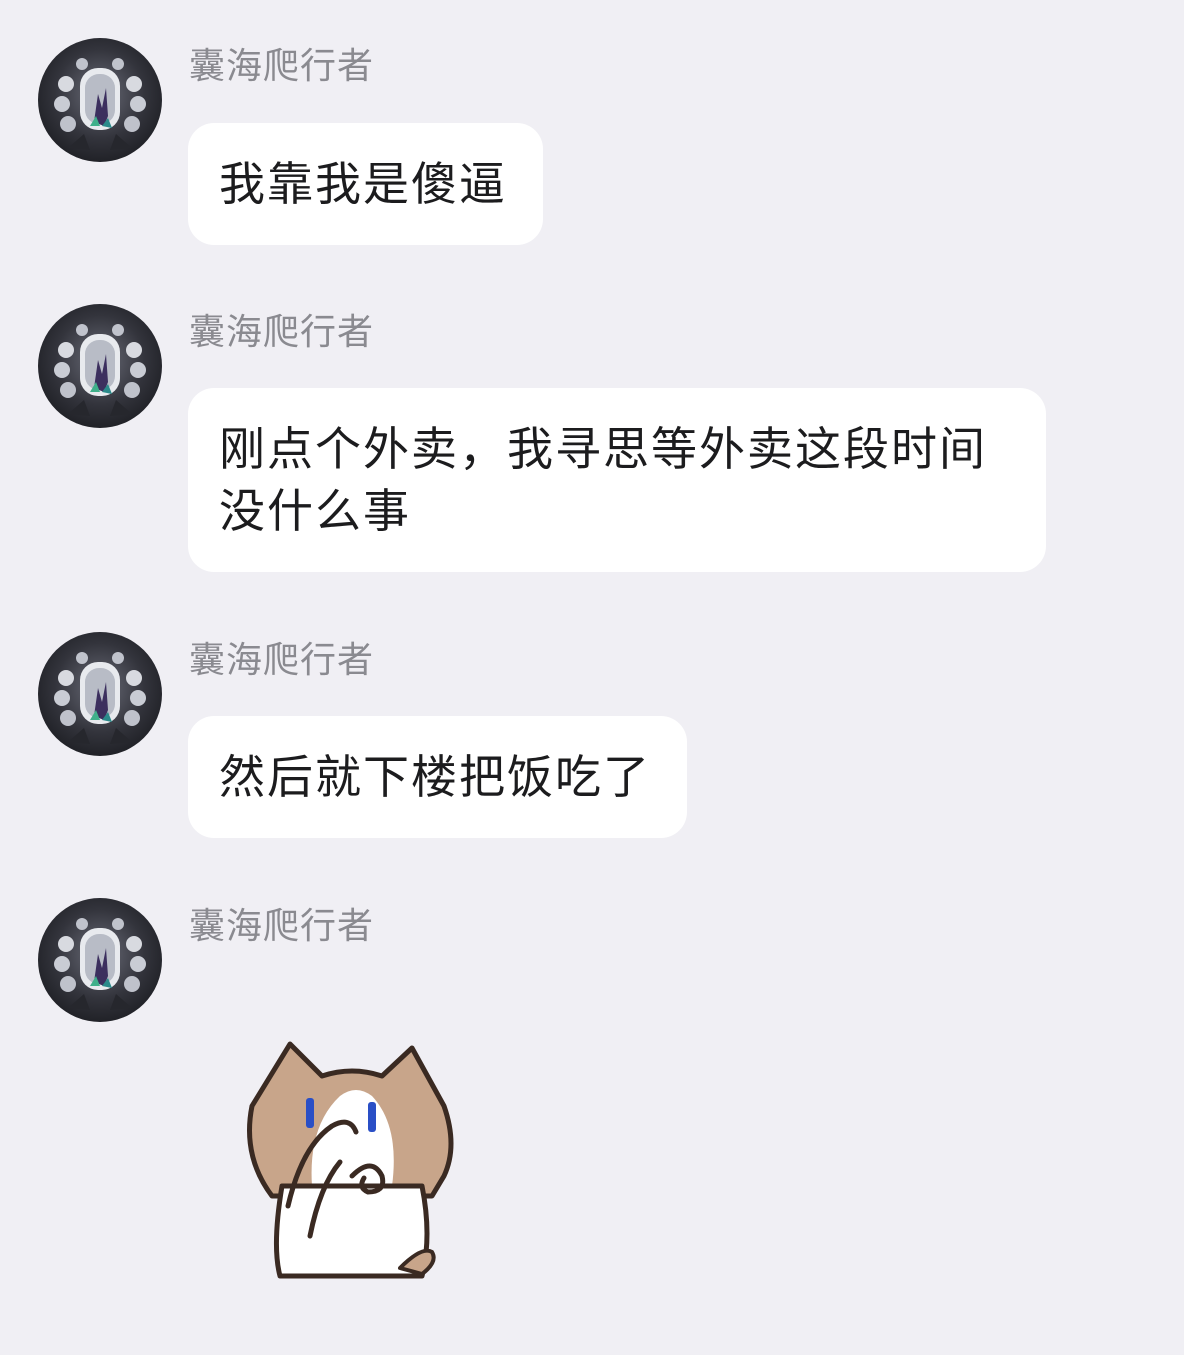 Image resolution: width=1184 pixels, height=1355 pixels. What do you see at coordinates (365, 184) in the screenshot?
I see `message-bubble: 我靠我是傻逼` at bounding box center [365, 184].